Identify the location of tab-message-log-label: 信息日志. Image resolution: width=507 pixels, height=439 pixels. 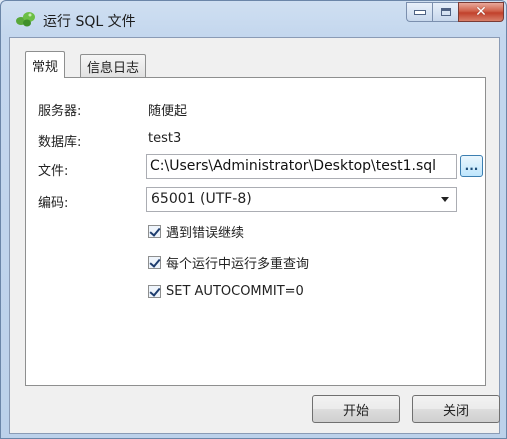
(113, 68).